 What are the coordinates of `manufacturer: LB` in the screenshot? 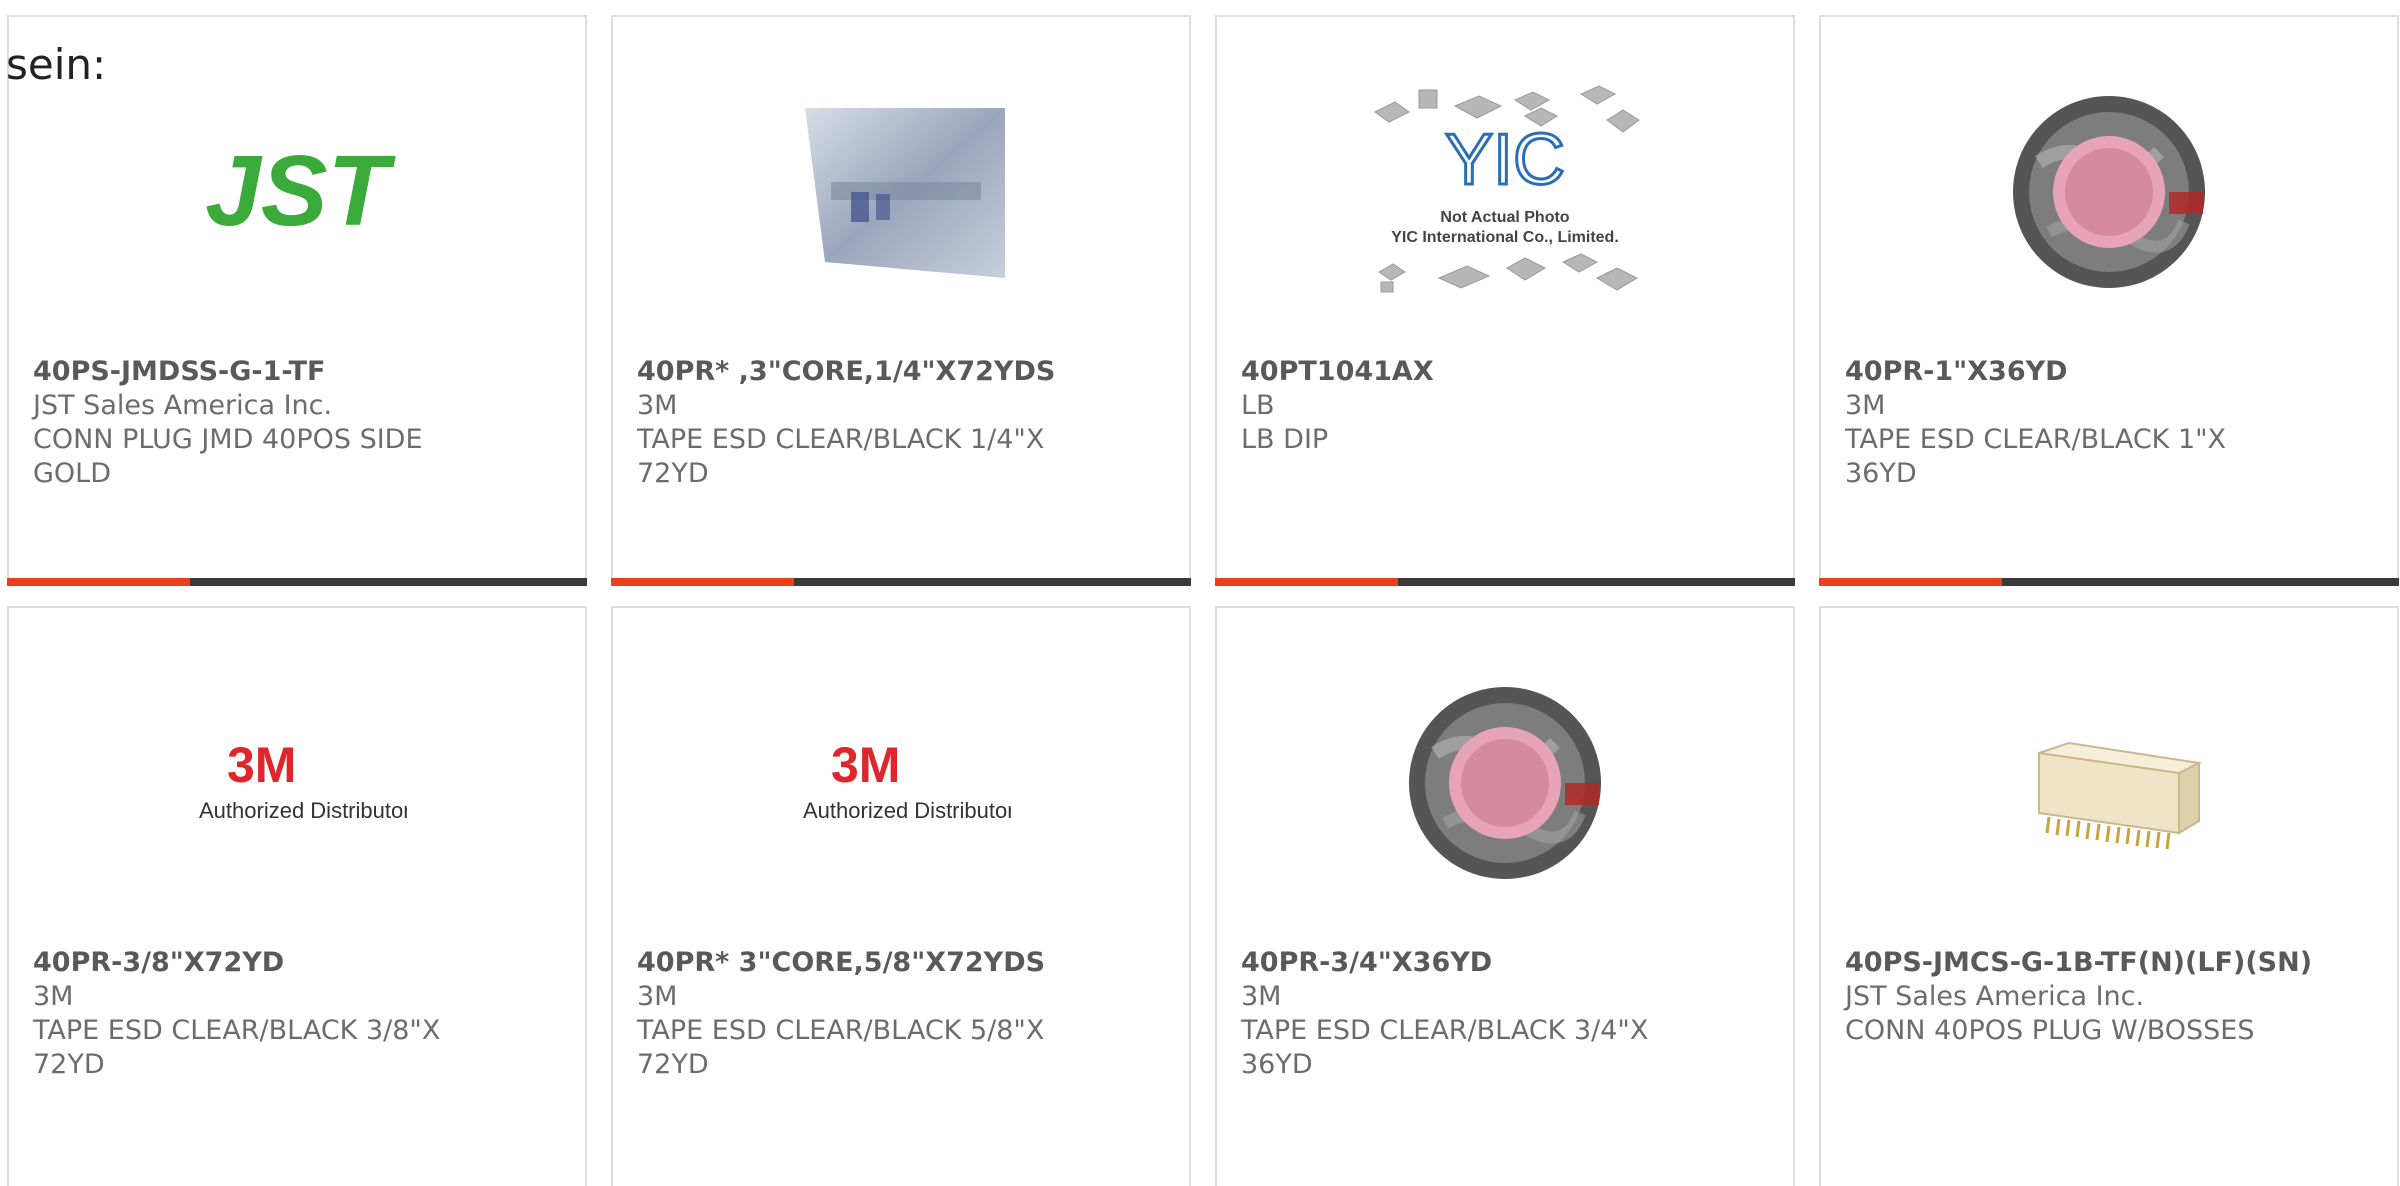 It's located at (1258, 405).